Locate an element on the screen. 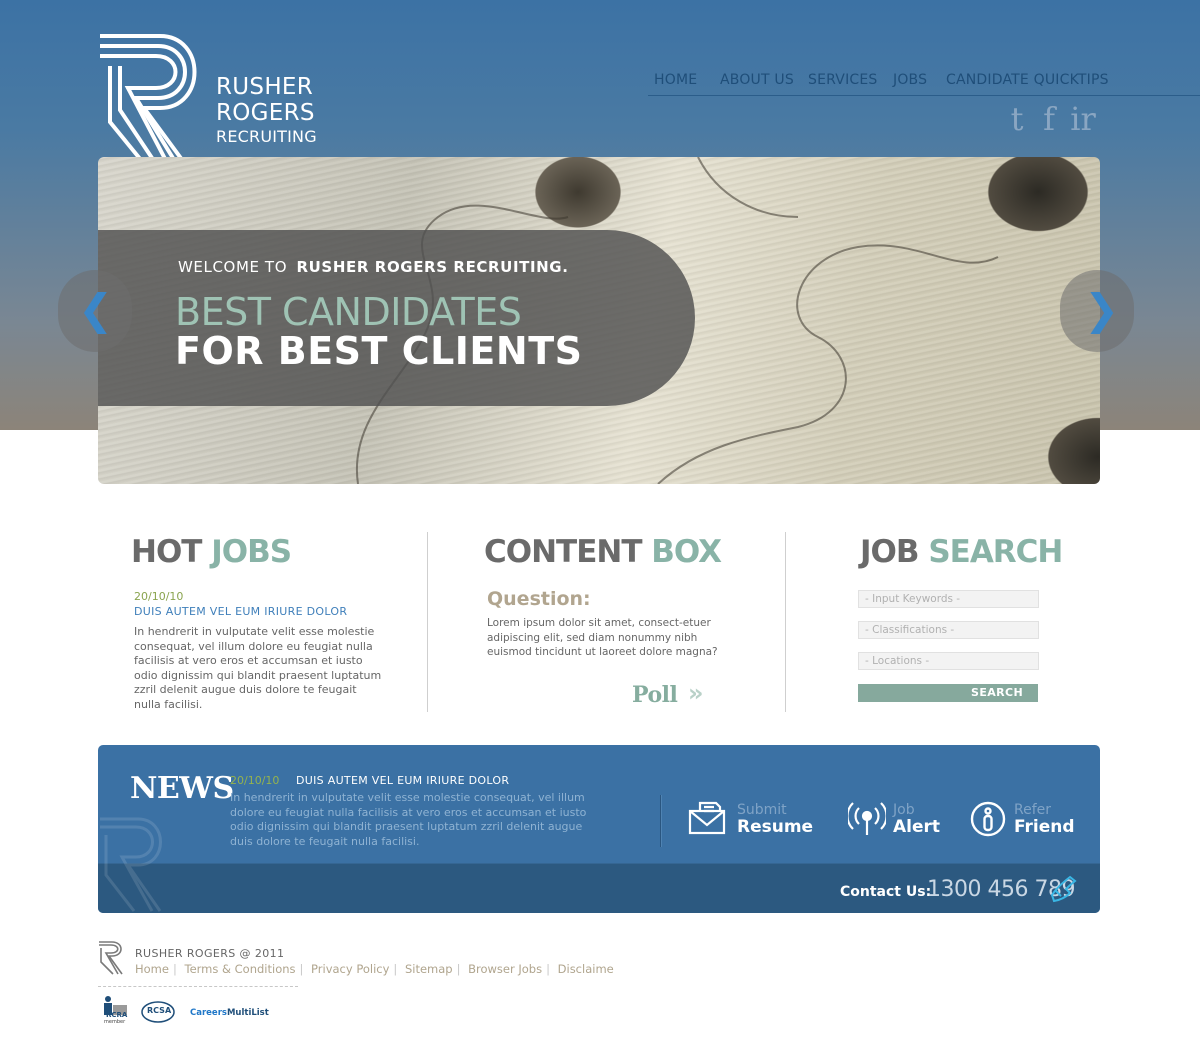 This screenshot has height=1051, width=1200. footer-link-terms: Terms & Conditions is located at coordinates (240, 969).